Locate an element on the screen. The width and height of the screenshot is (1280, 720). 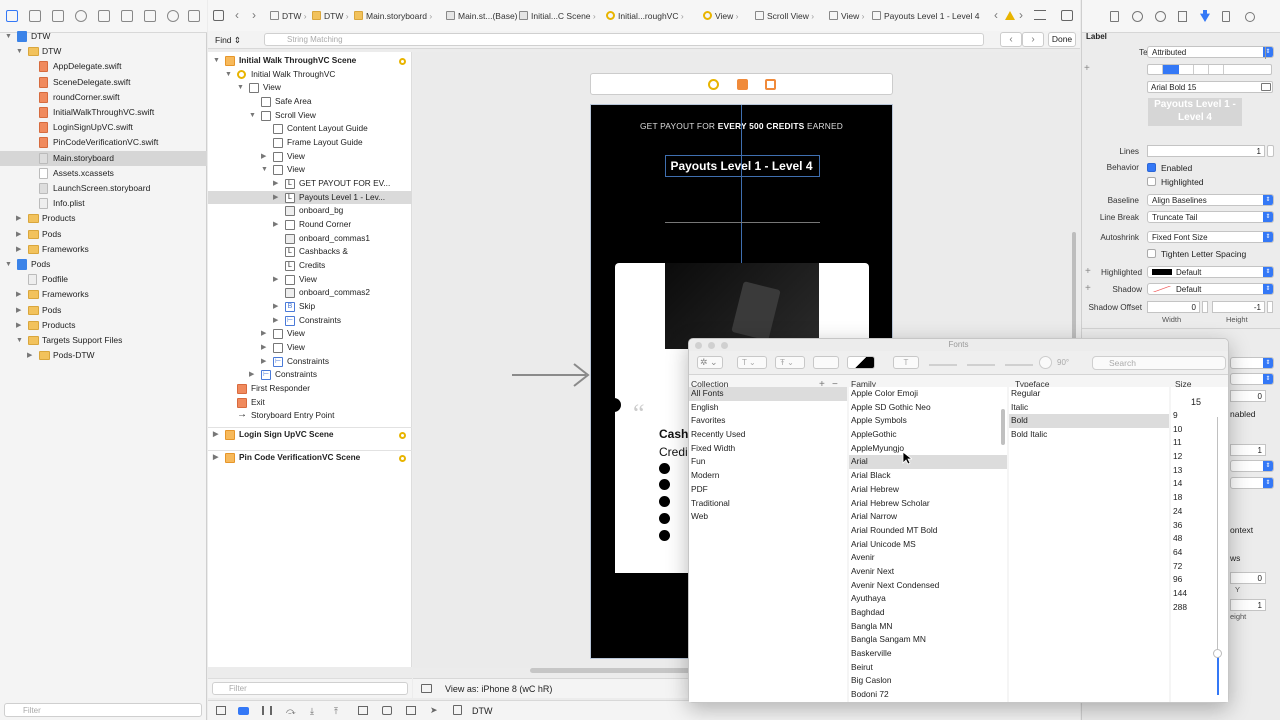
font-family-item: Baghdad is located at coordinates (928, 613).